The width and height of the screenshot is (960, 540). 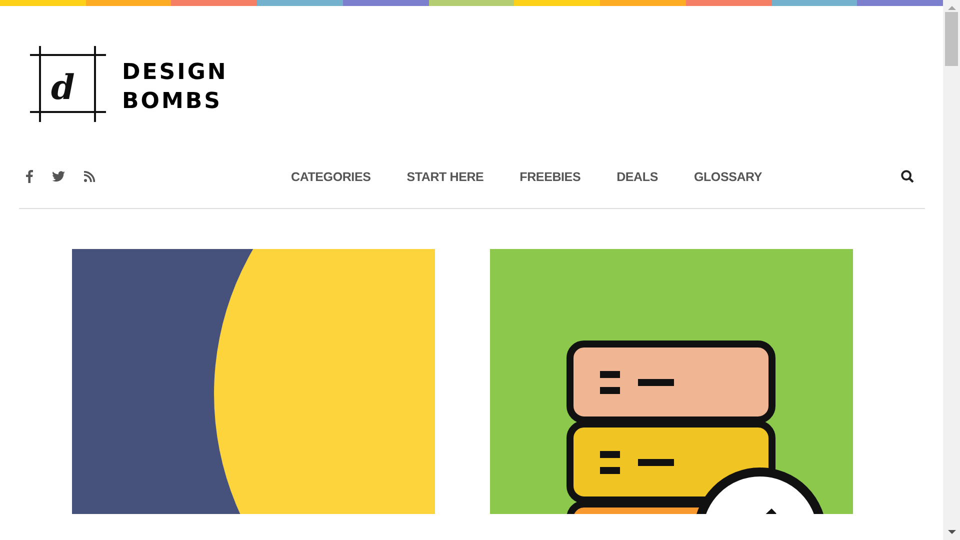 I want to click on logo-letter: d, so click(x=63, y=88).